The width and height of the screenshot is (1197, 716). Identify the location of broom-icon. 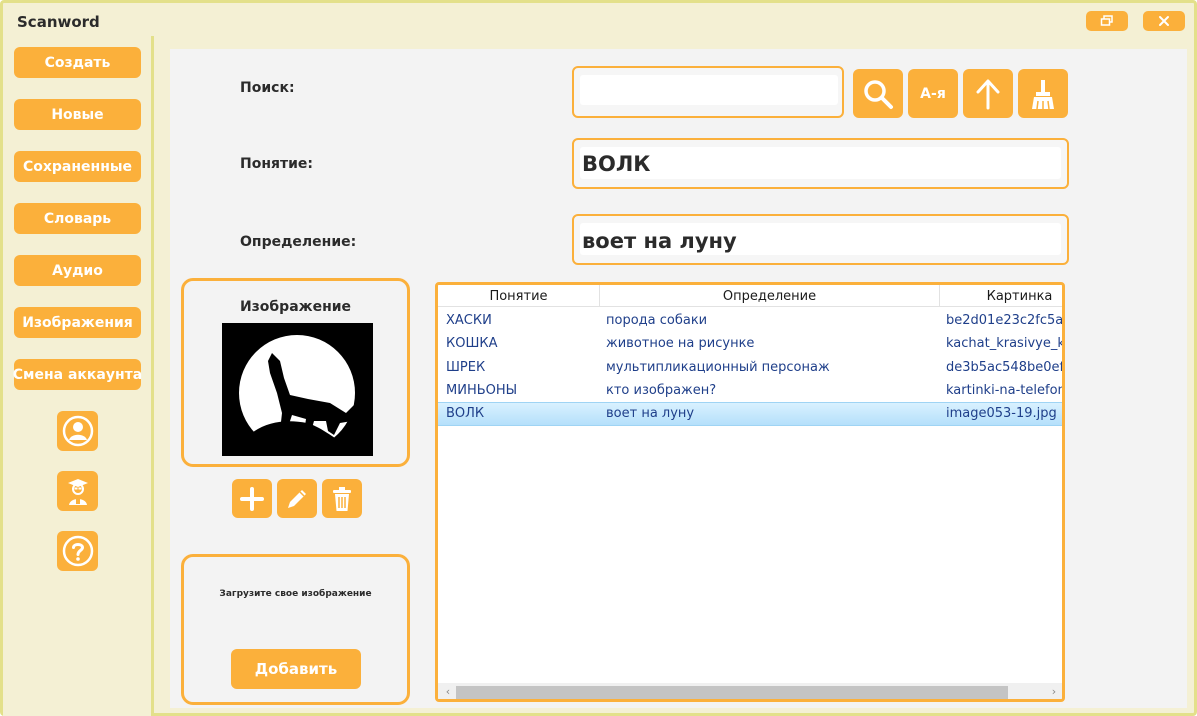
(1043, 94).